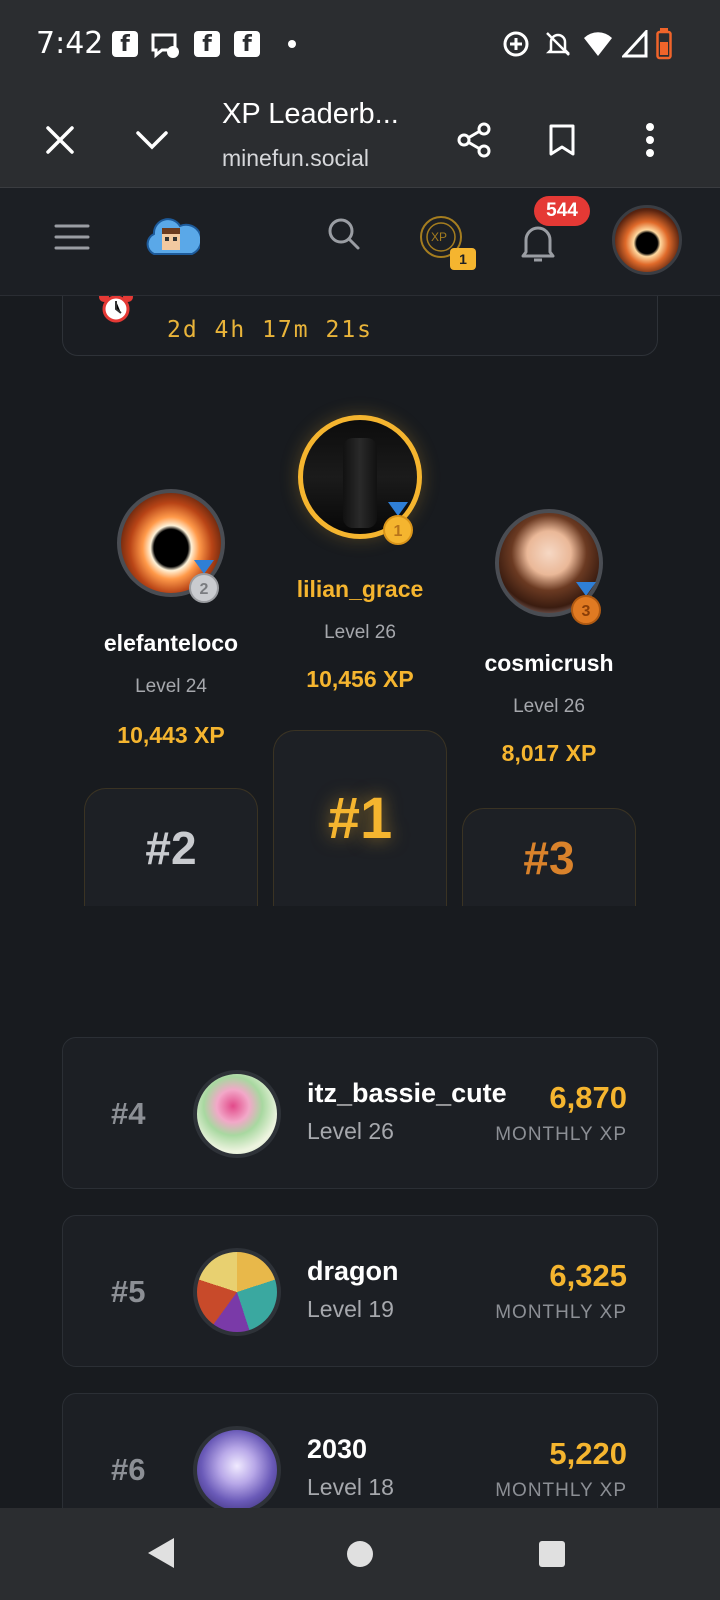 This screenshot has height=1600, width=720. I want to click on system-nav-bar, so click(360, 1554).